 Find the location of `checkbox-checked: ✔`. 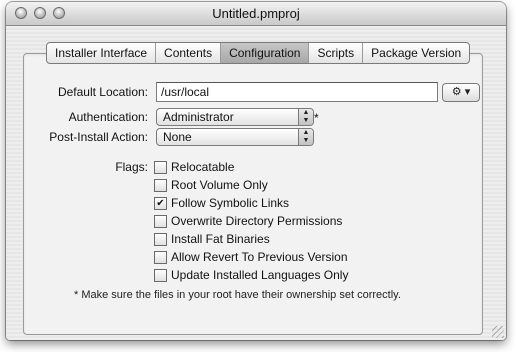

checkbox-checked: ✔ is located at coordinates (160, 203).